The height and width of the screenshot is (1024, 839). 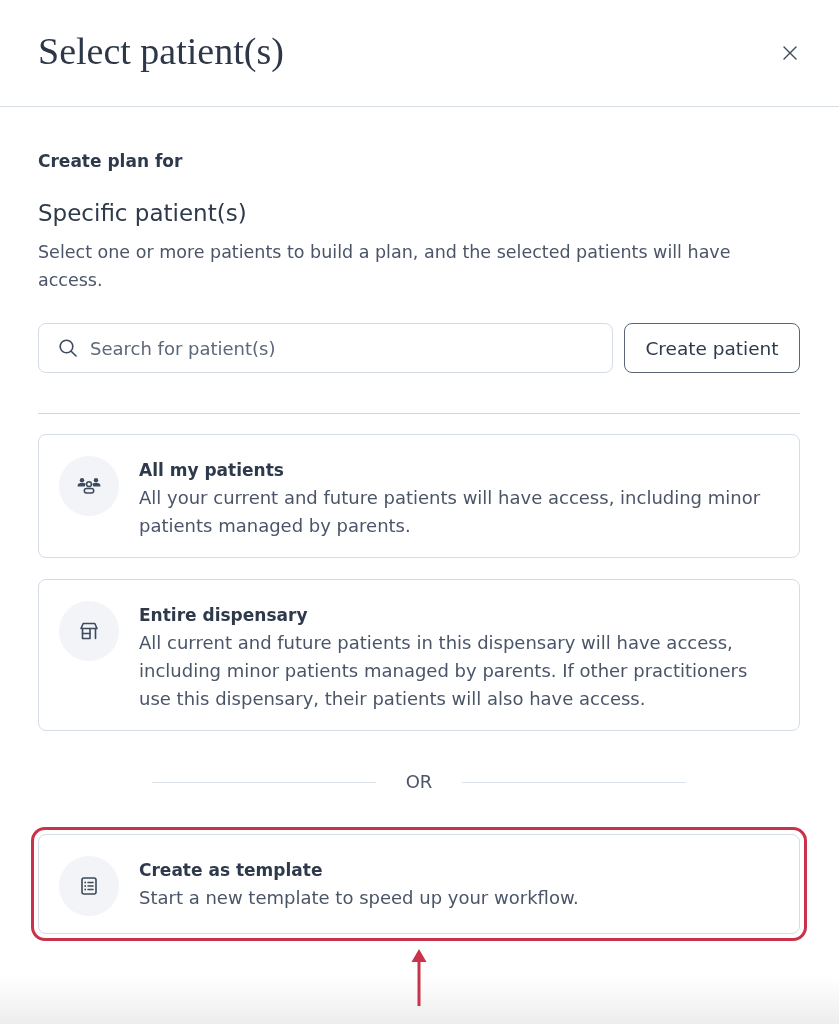 What do you see at coordinates (712, 348) in the screenshot?
I see `create-patient-button: Create patient` at bounding box center [712, 348].